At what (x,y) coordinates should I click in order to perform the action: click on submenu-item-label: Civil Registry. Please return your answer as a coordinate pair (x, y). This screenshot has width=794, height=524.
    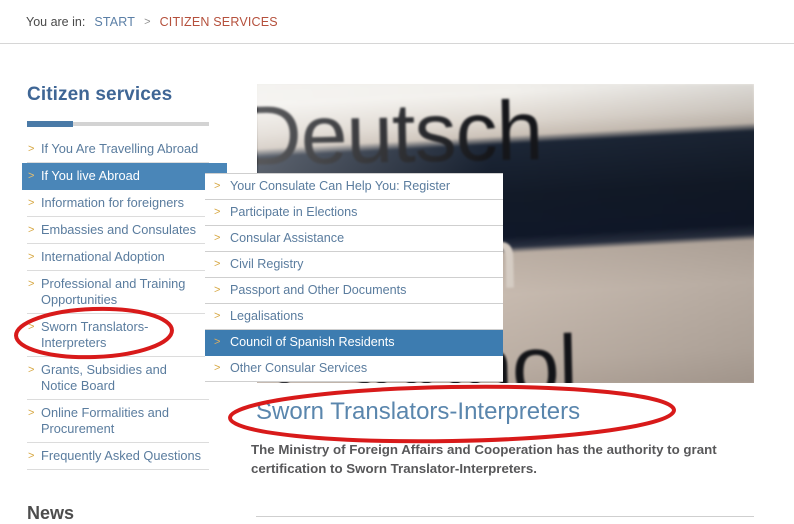
    Looking at the image, I should click on (267, 264).